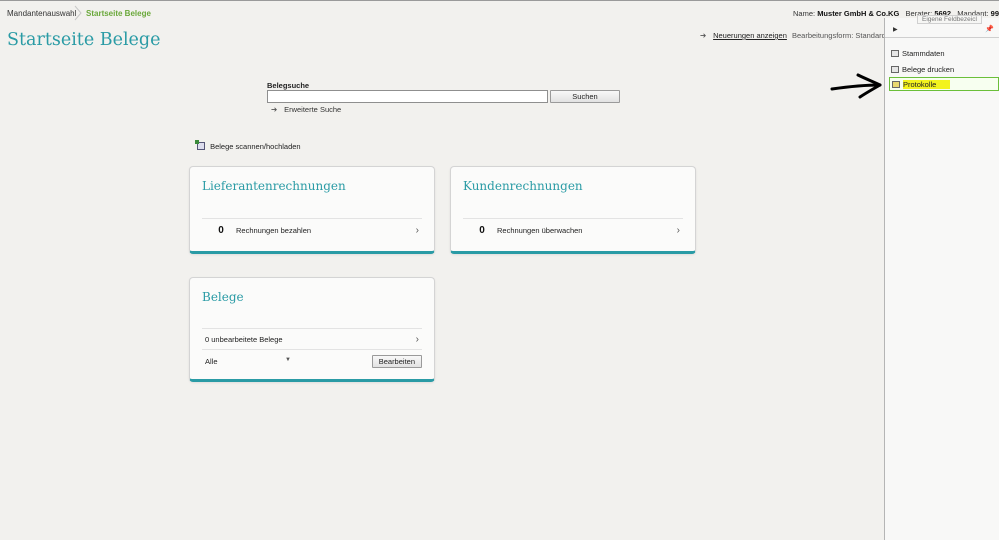  I want to click on monitor-invoices-count: 0, so click(482, 230).